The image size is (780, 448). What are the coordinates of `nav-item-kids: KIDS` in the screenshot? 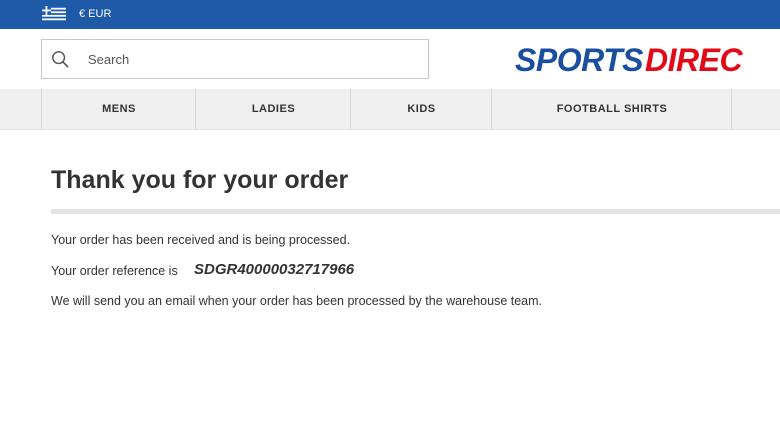 It's located at (421, 109).